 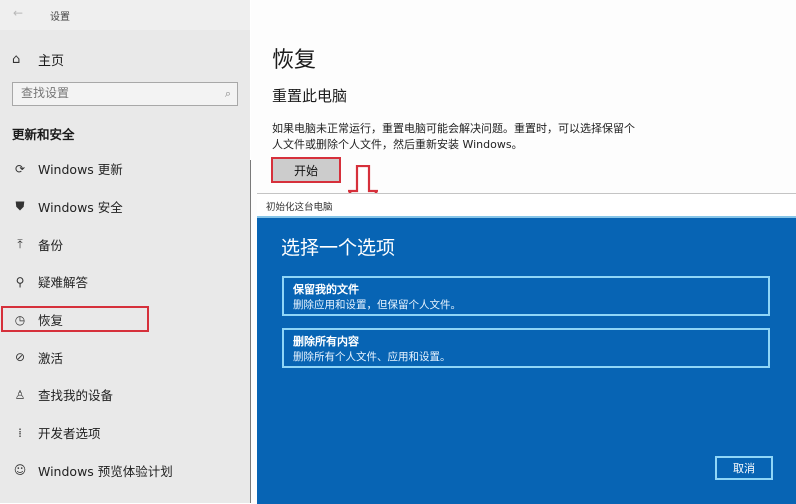 I want to click on search-box: ⌕, so click(x=125, y=94).